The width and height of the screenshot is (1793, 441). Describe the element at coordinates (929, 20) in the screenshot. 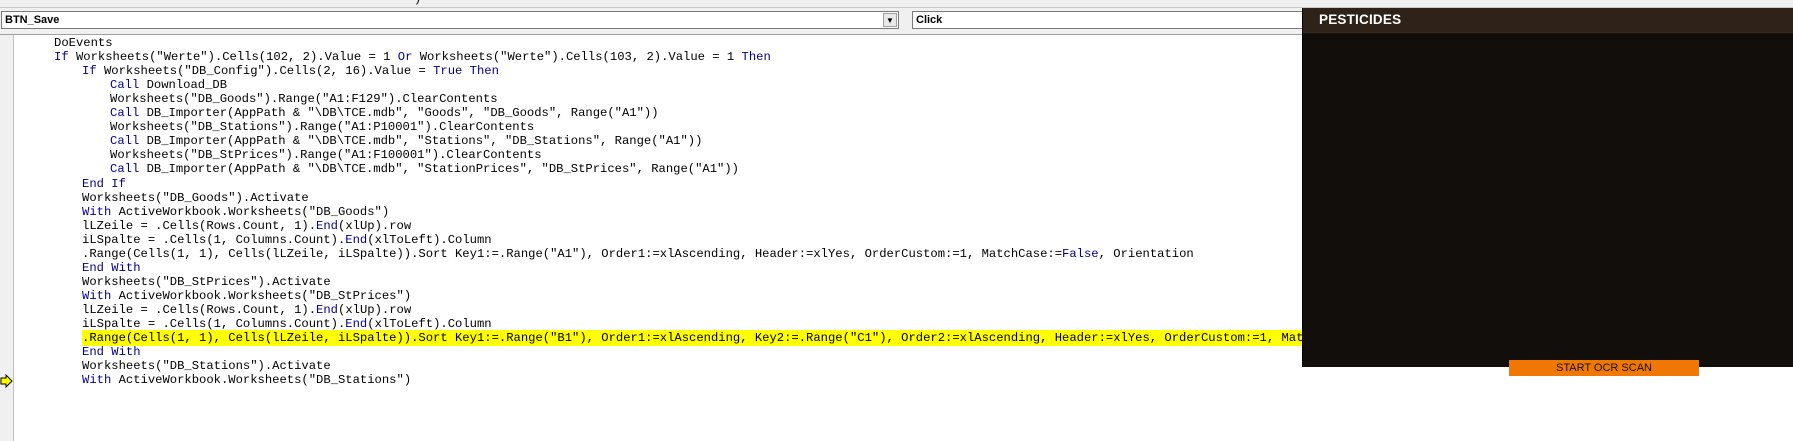

I see `procedure-combo-value: Click` at that location.